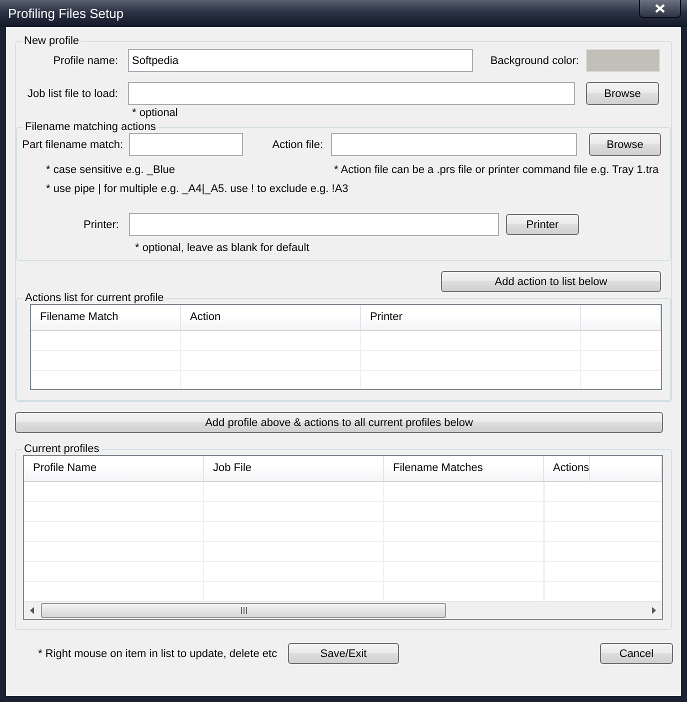 The width and height of the screenshot is (687, 702). What do you see at coordinates (343, 653) in the screenshot?
I see `save-exit-button: Save/Exit` at bounding box center [343, 653].